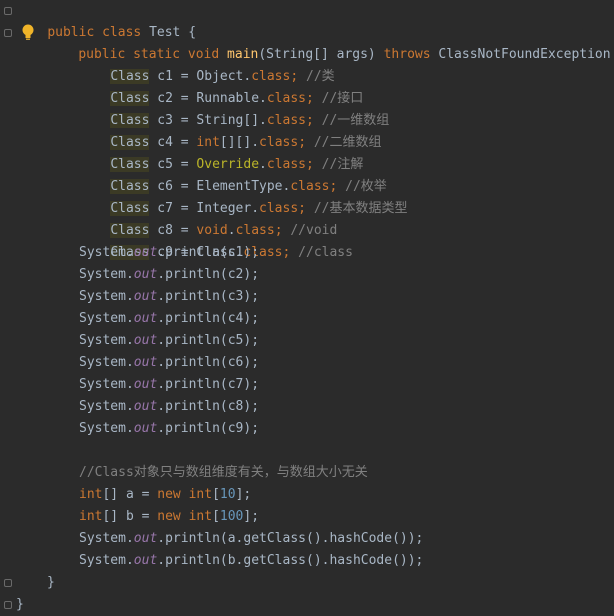 The width and height of the screenshot is (614, 616). I want to click on code-line: int[] a = new int[10];, so click(165, 495).